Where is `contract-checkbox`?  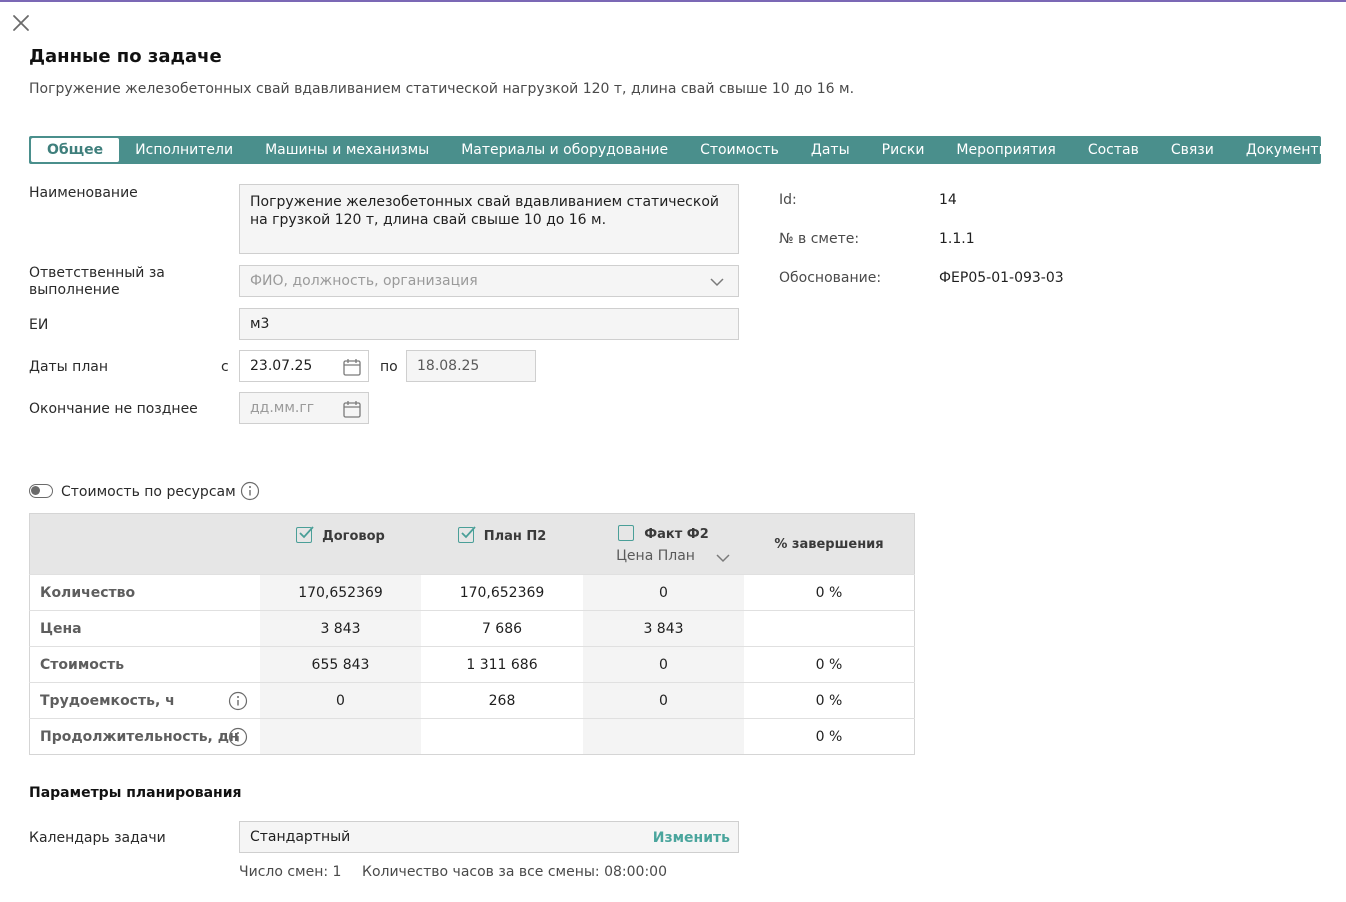 contract-checkbox is located at coordinates (305, 534).